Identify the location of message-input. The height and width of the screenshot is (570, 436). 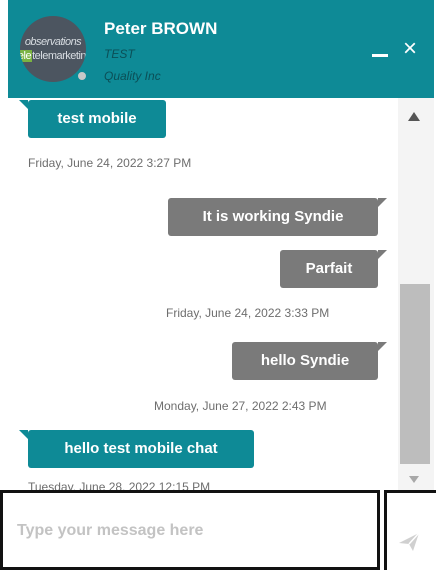
(187, 531).